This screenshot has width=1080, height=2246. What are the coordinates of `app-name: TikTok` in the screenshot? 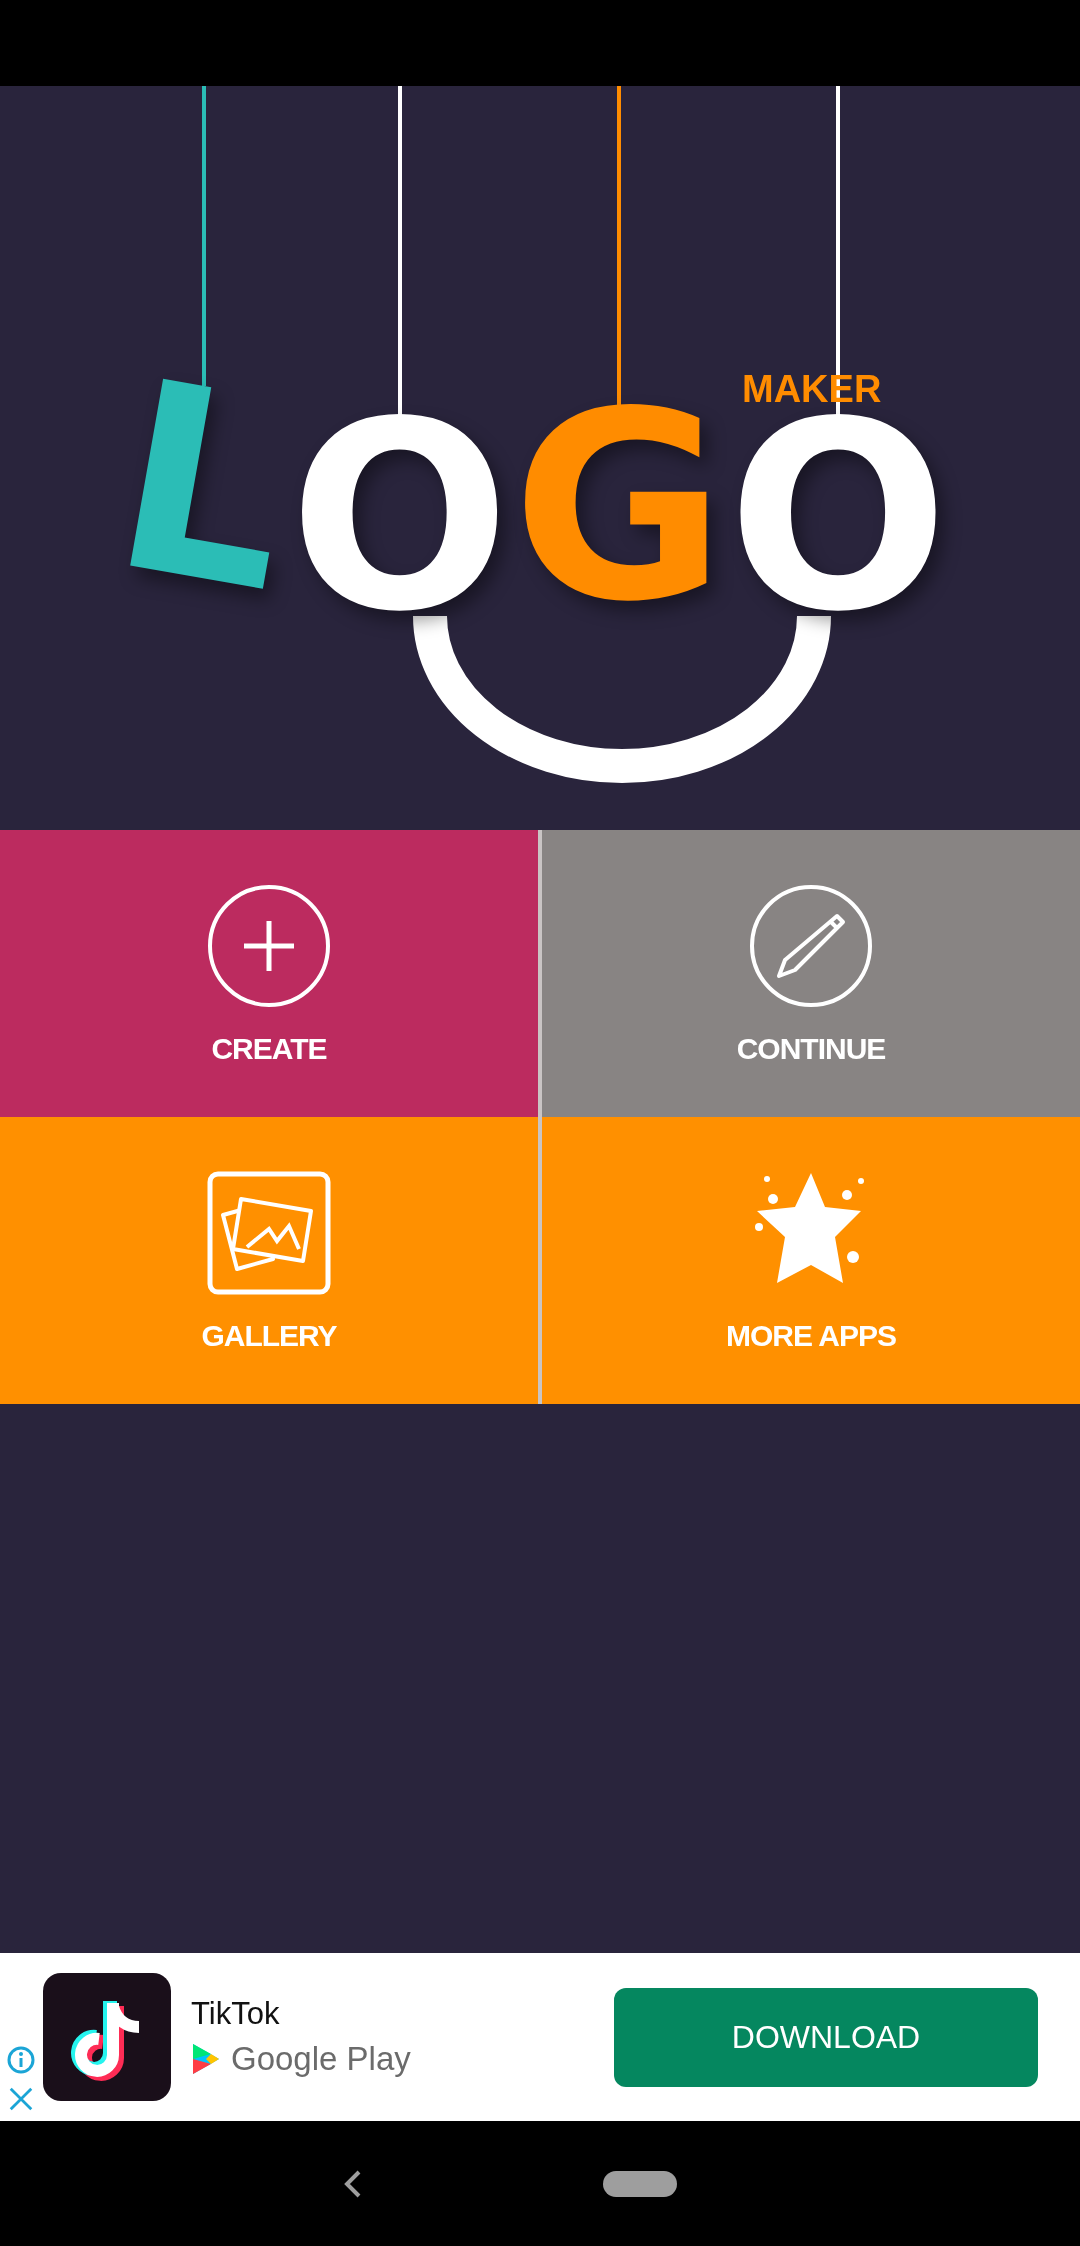 It's located at (236, 2014).